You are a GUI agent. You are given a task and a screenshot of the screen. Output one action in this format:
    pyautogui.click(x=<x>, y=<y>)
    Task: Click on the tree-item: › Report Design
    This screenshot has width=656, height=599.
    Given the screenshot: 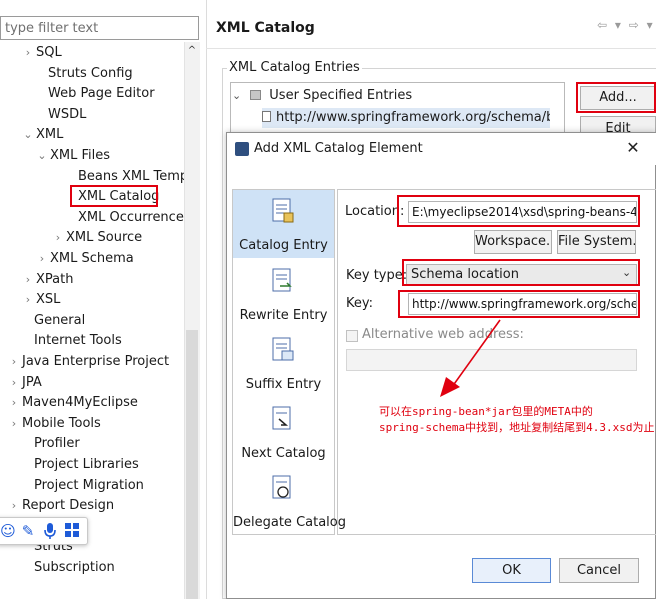 What is the action you would take?
    pyautogui.click(x=63, y=506)
    